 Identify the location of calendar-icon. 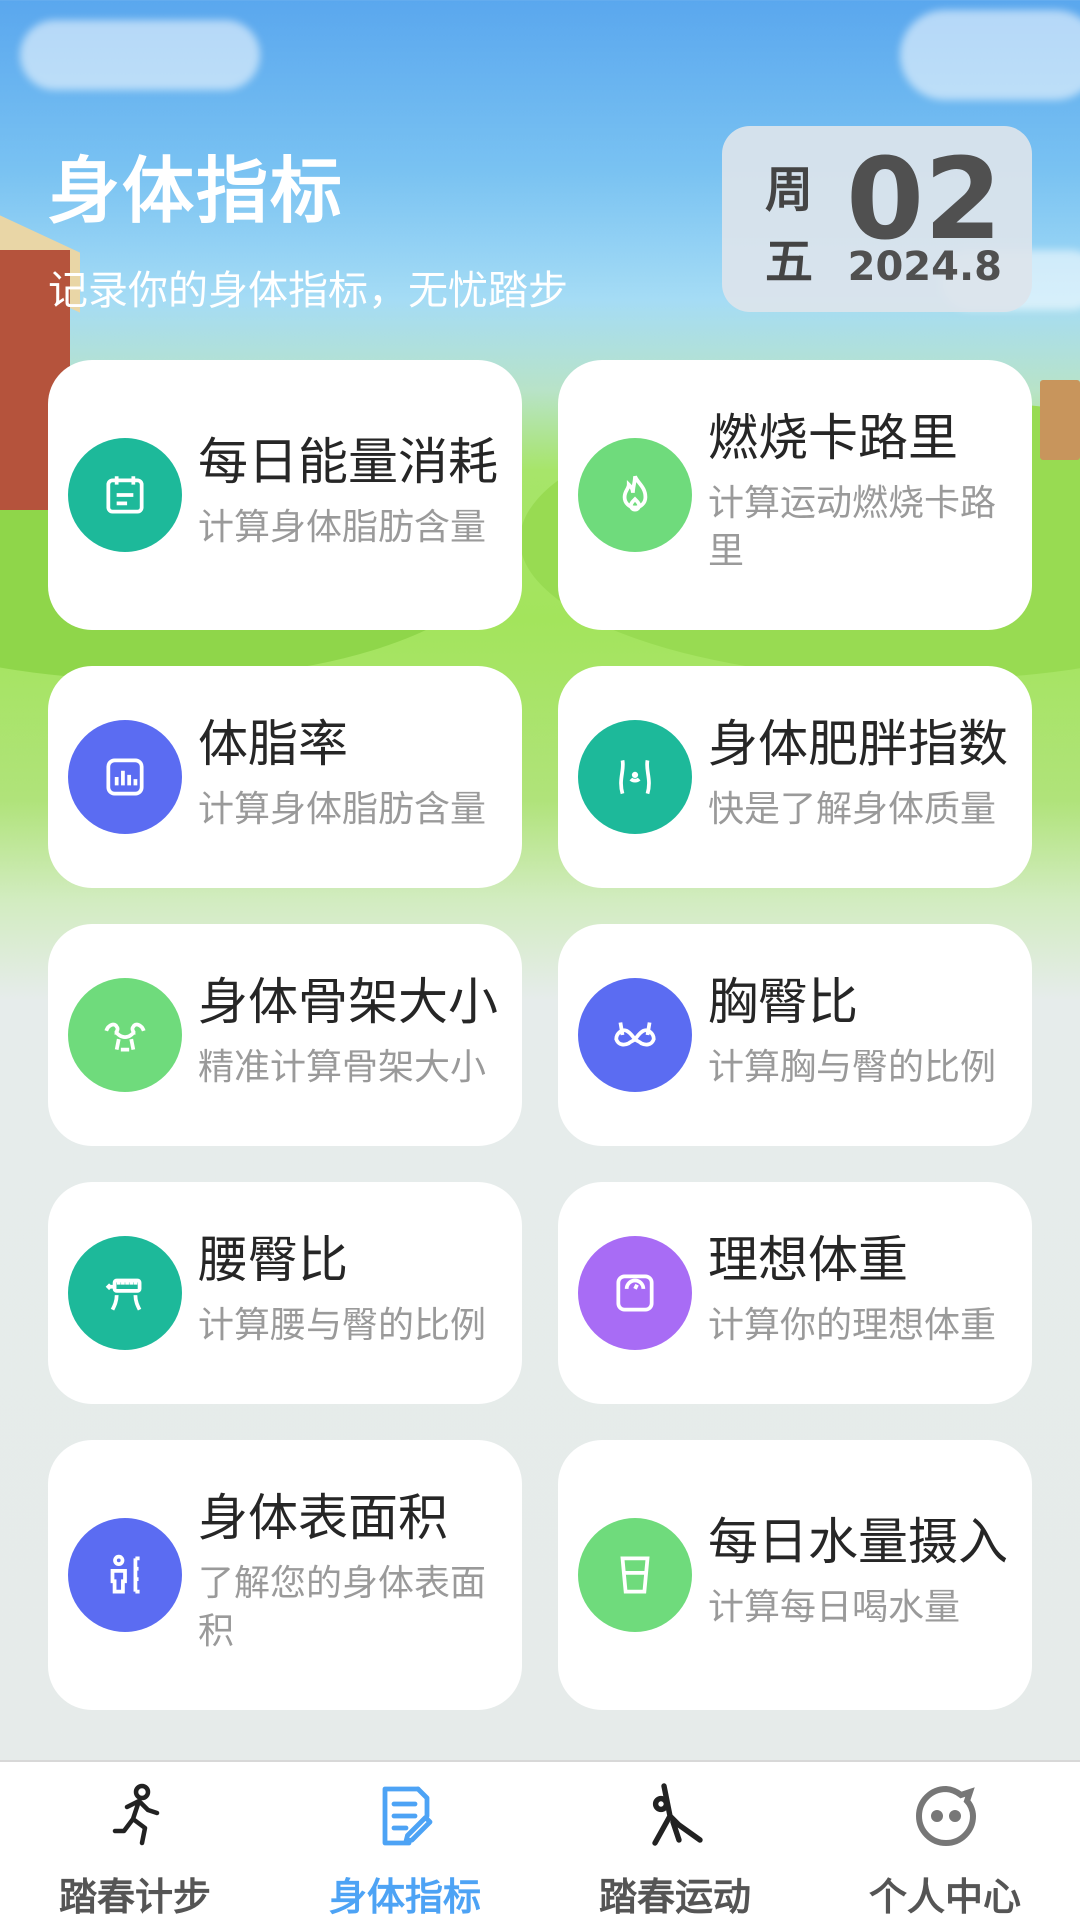
(125, 495).